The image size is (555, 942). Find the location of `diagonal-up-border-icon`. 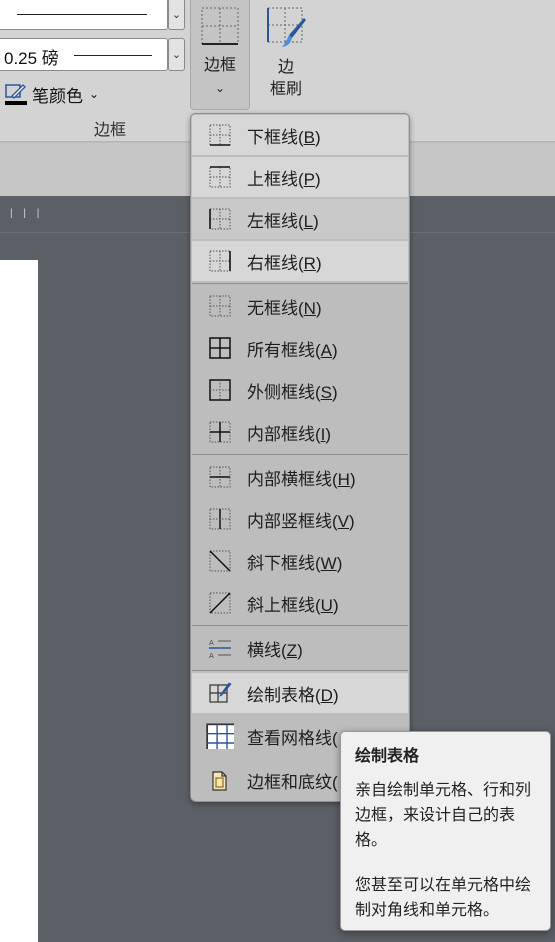

diagonal-up-border-icon is located at coordinates (220, 603).